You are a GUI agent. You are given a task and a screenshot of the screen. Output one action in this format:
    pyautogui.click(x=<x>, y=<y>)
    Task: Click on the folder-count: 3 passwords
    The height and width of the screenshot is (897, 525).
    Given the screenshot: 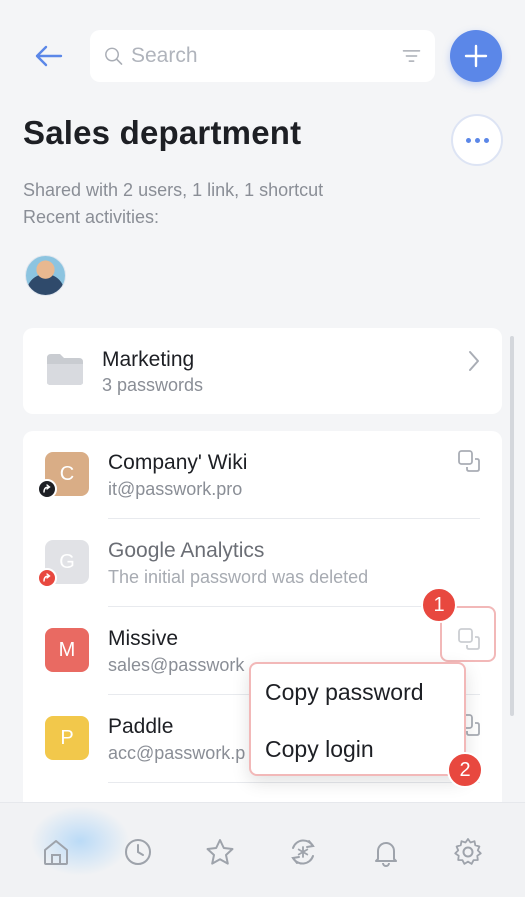 What is the action you would take?
    pyautogui.click(x=153, y=385)
    